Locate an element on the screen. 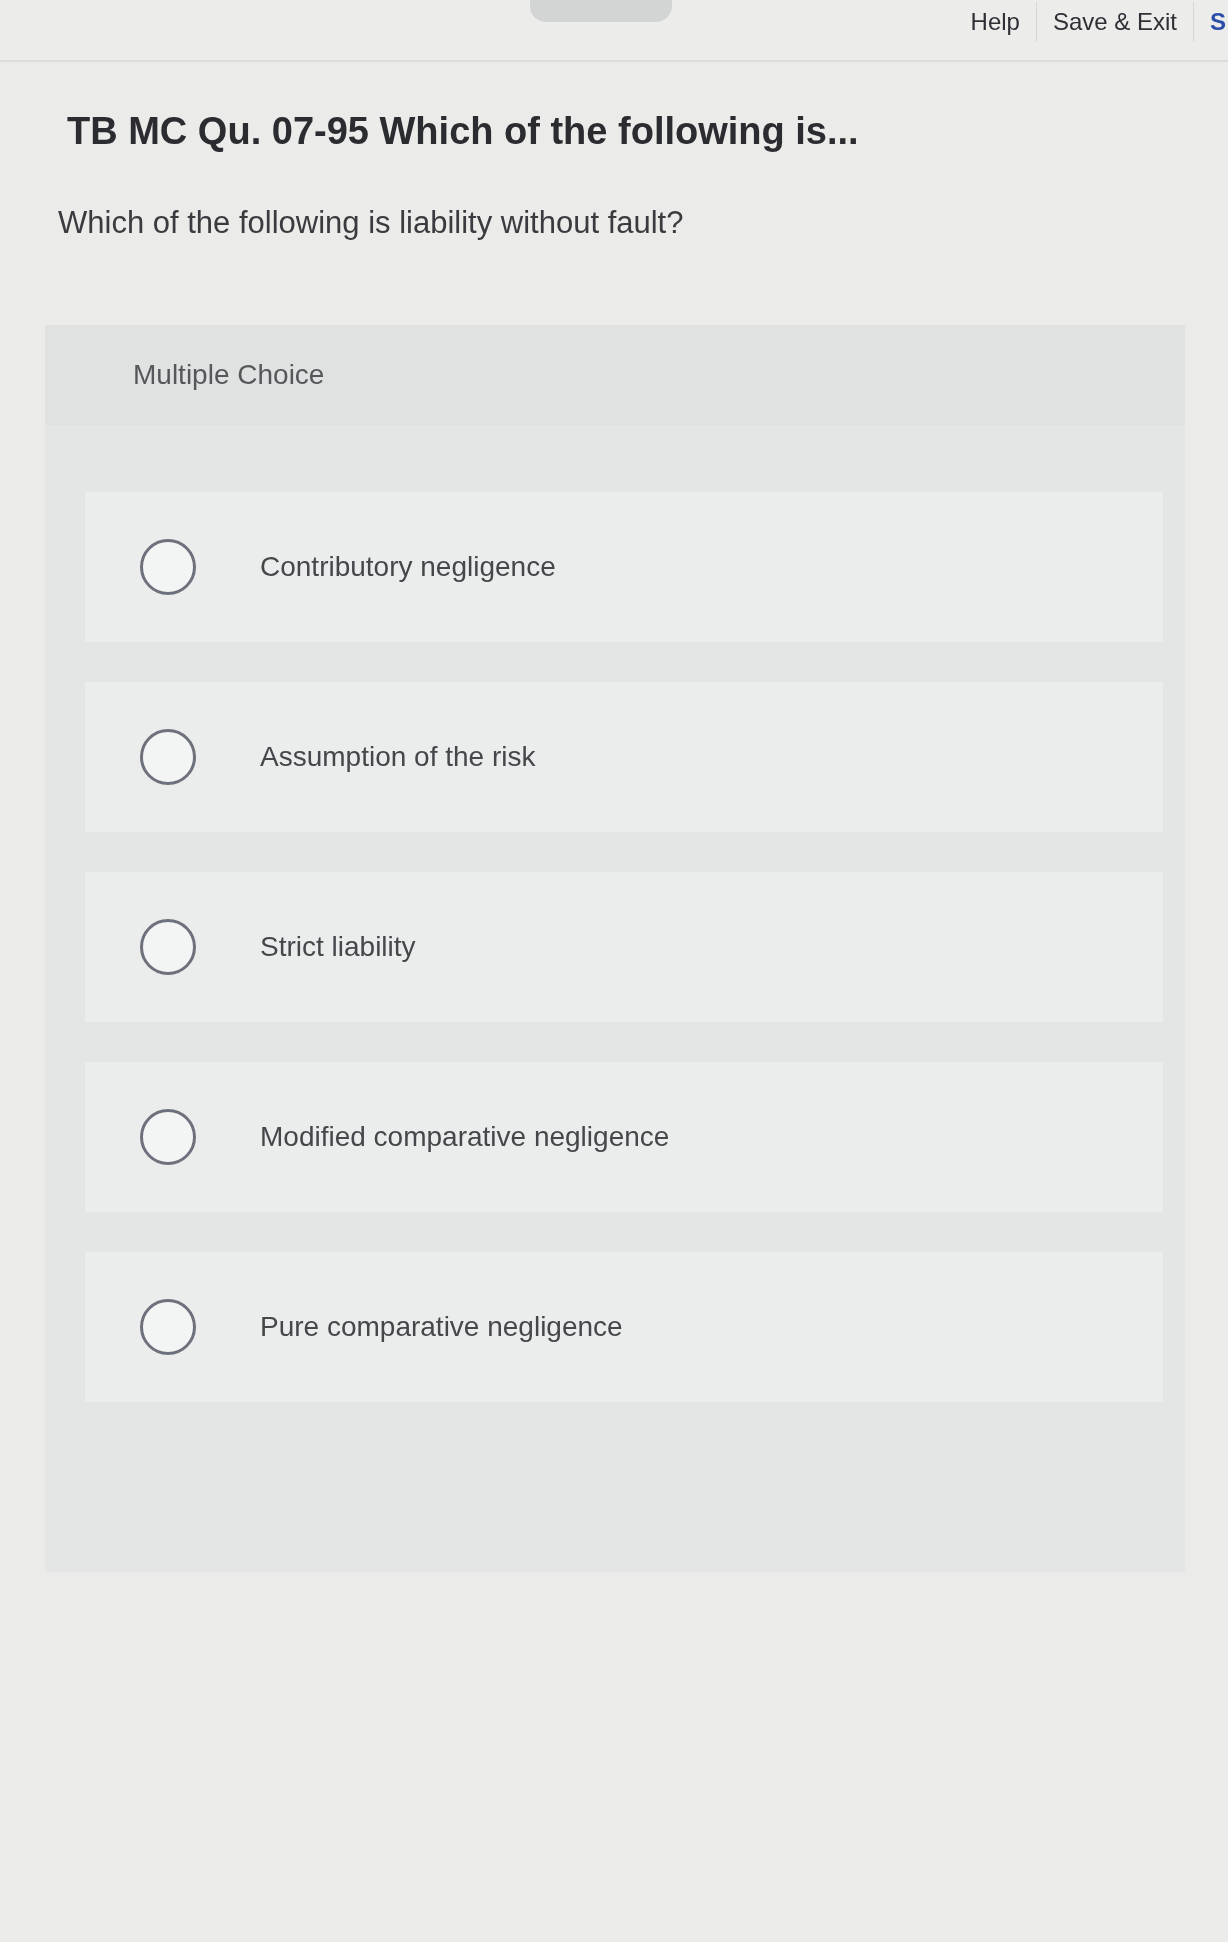 The height and width of the screenshot is (1942, 1228). option-label: Modified comparative negligence is located at coordinates (465, 1137).